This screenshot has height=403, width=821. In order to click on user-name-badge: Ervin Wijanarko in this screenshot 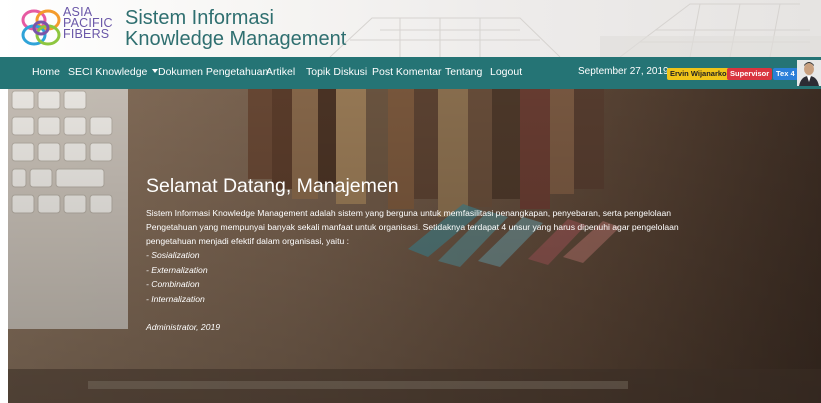, I will do `click(698, 74)`.